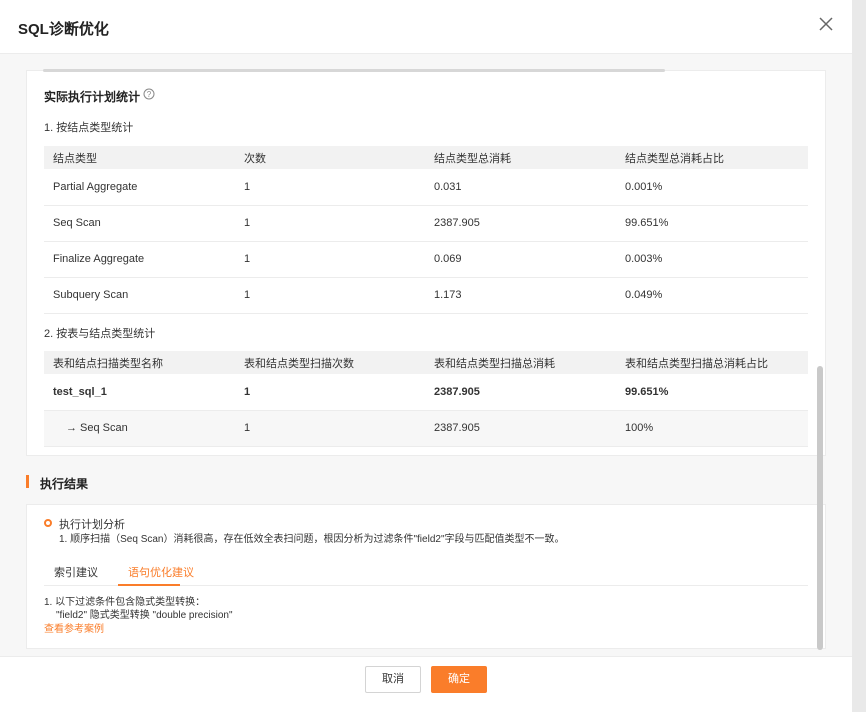  I want to click on column-header: 结点类型, so click(139, 157).